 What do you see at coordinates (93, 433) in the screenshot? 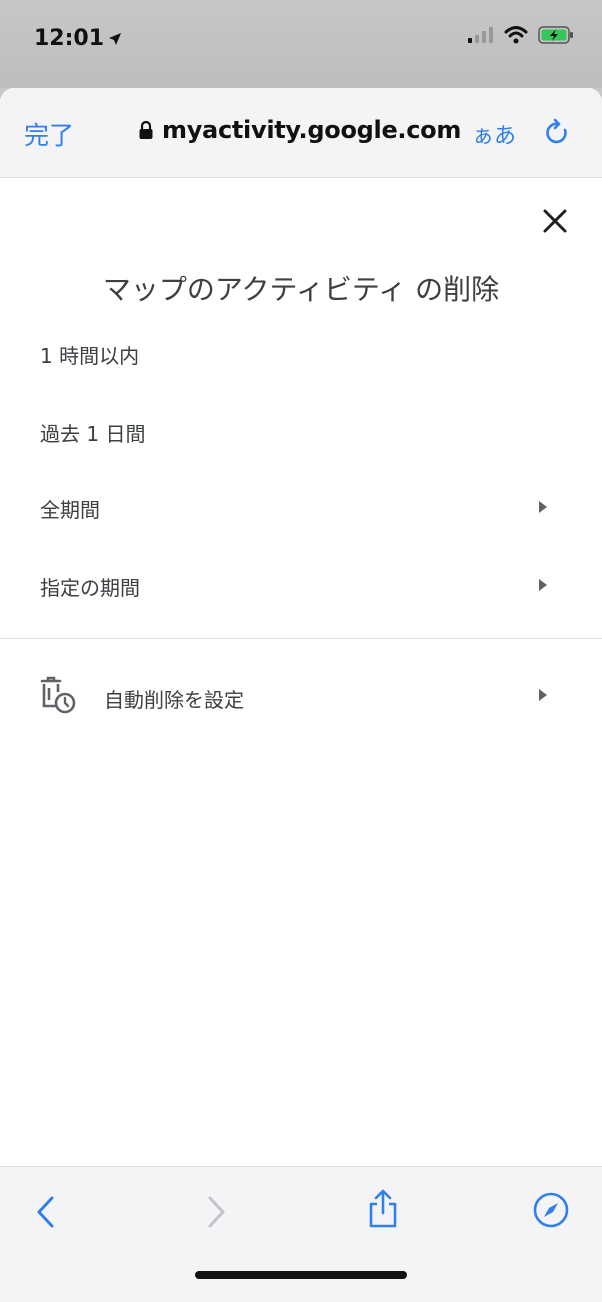
I see `option-label: 過去 1 日間` at bounding box center [93, 433].